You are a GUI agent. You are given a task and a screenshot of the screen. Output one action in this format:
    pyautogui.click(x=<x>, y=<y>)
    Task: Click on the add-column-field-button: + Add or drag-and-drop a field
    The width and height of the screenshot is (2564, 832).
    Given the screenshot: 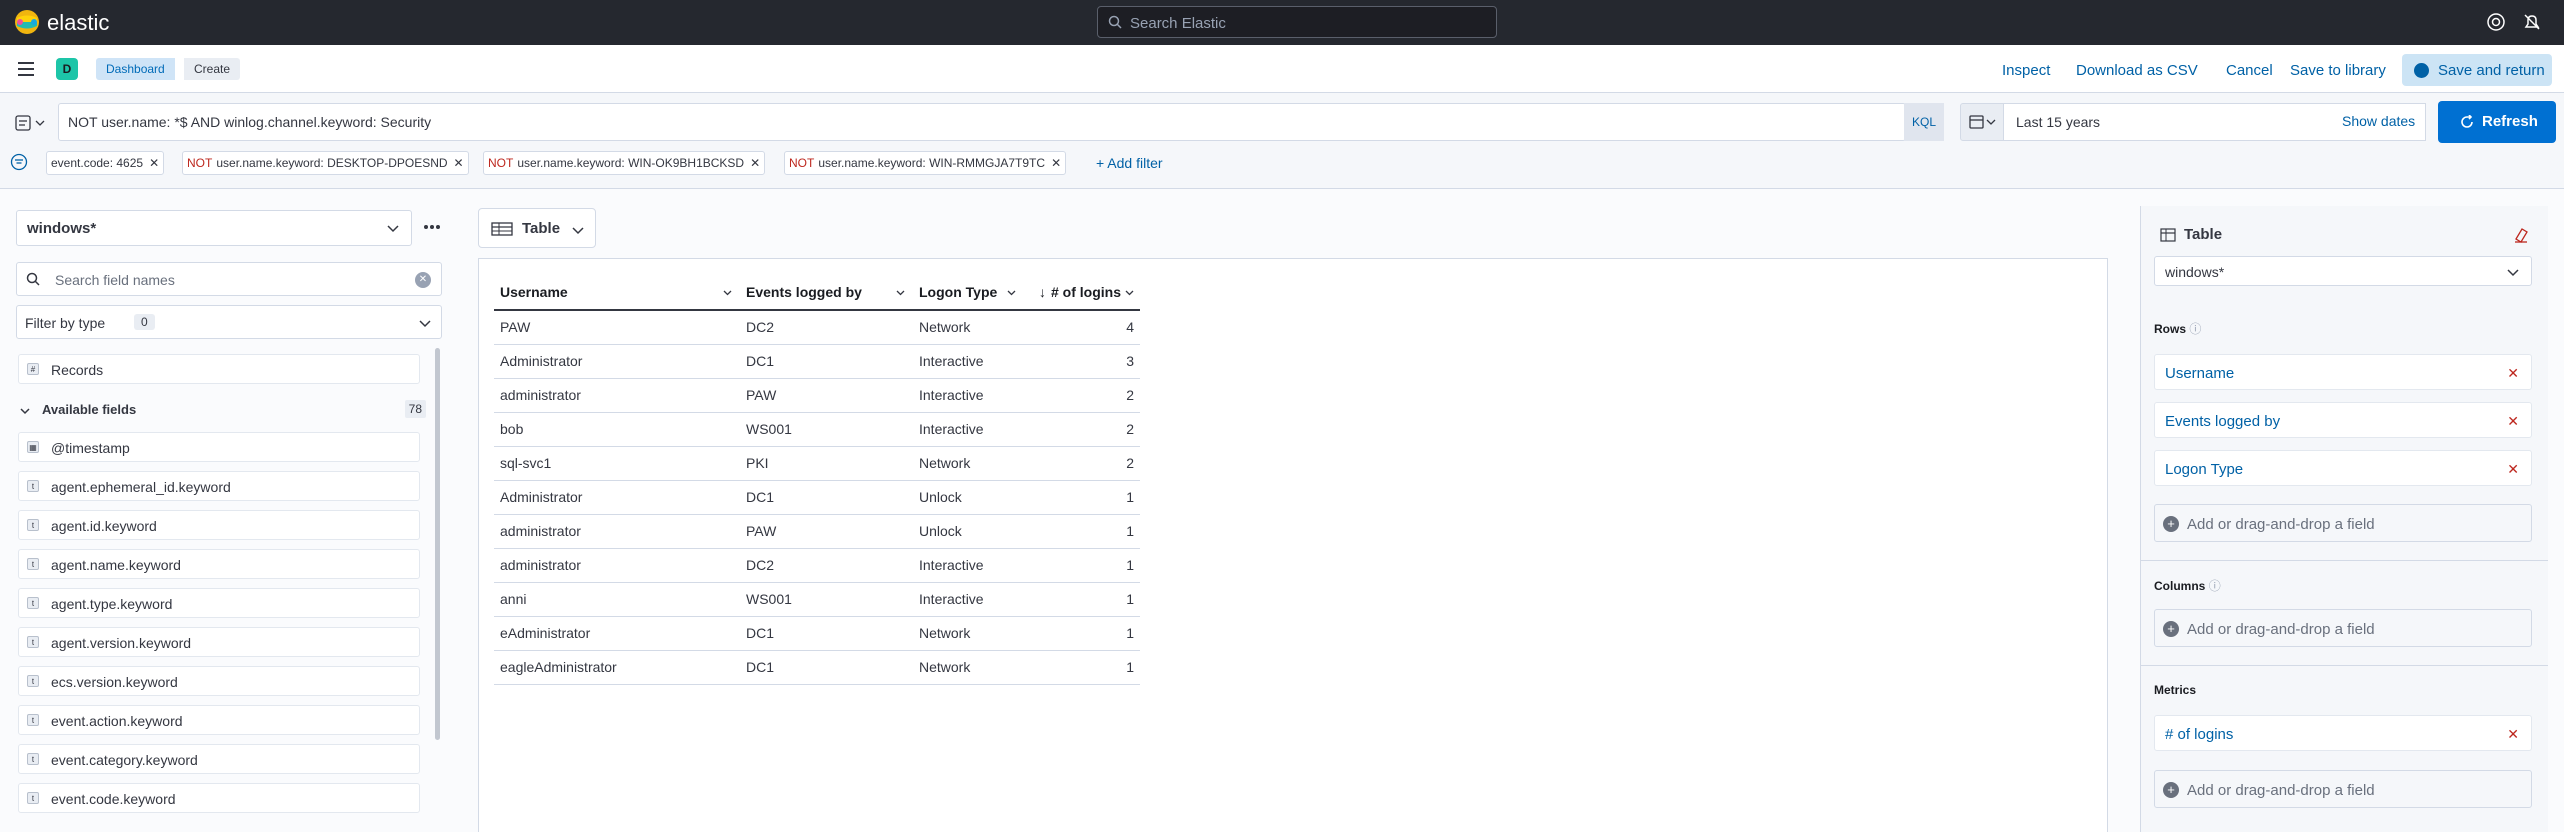 What is the action you would take?
    pyautogui.click(x=2343, y=628)
    